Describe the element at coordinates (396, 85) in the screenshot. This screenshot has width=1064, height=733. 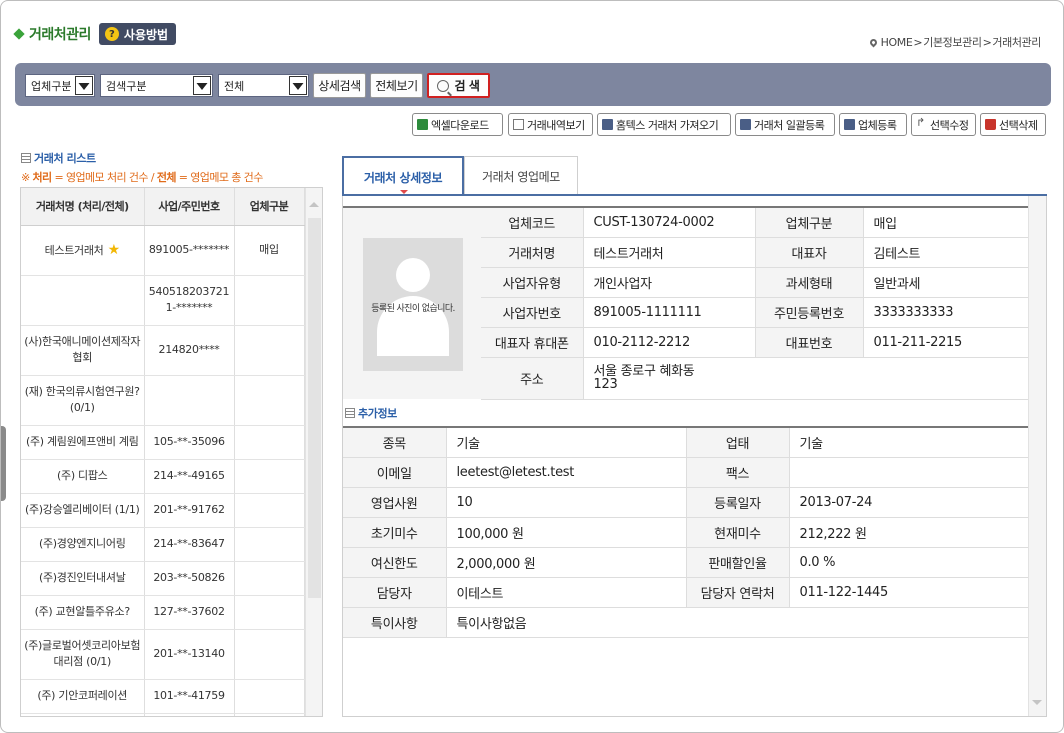
I see `view-all-button: 전체보기` at that location.